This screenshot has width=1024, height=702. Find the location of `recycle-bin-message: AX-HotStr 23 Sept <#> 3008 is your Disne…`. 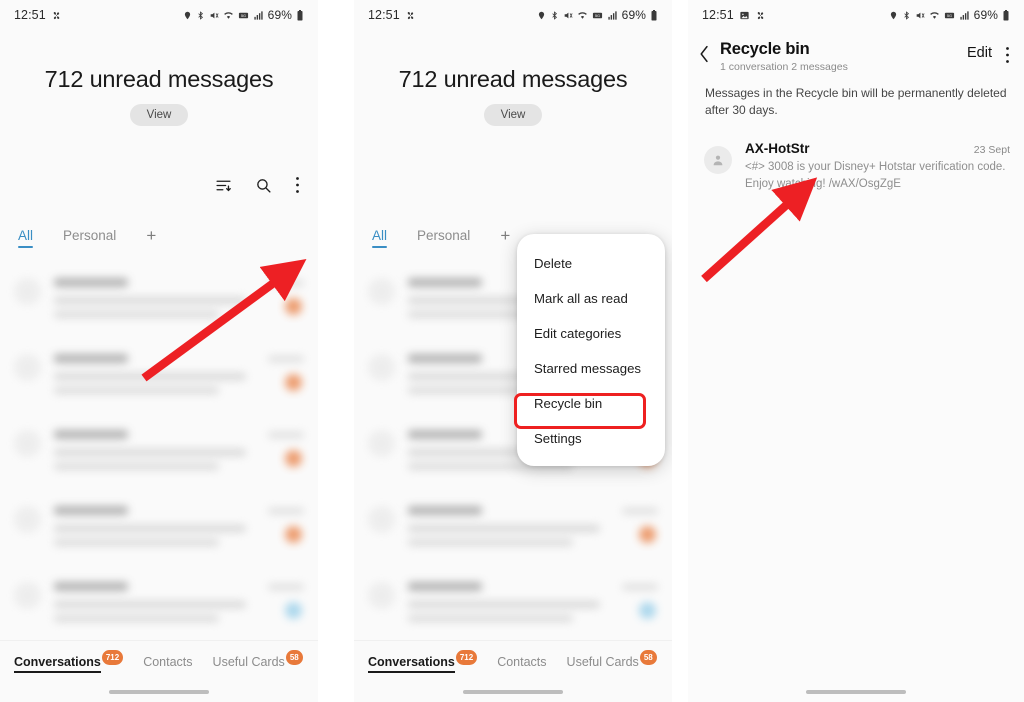

recycle-bin-message: AX-HotStr 23 Sept <#> 3008 is your Disne… is located at coordinates (856, 155).